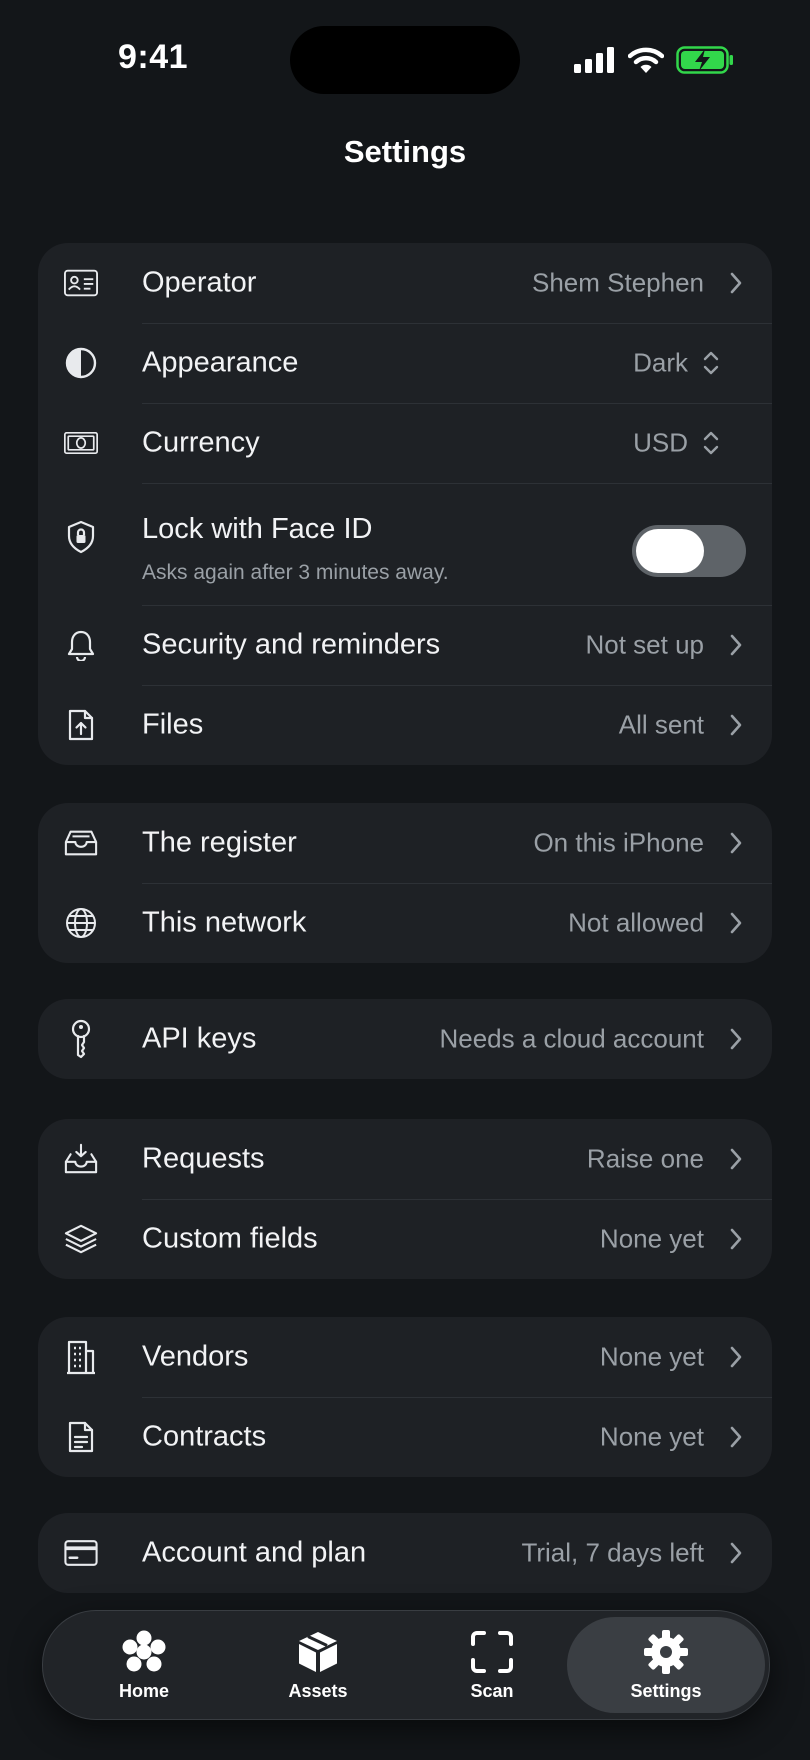 Image resolution: width=810 pixels, height=1760 pixels. I want to click on account-plan-value: Trial, 7 days left, so click(612, 1552).